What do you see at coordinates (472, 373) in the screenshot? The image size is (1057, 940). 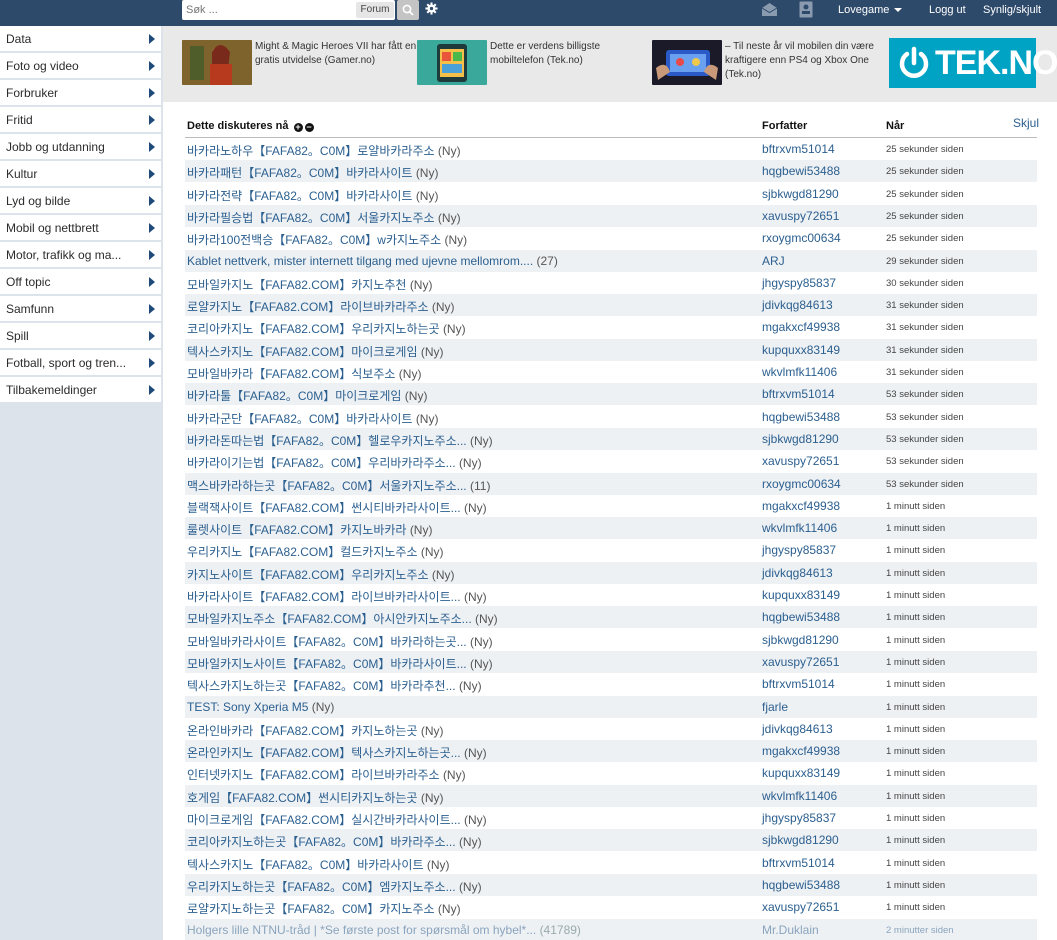 I see `topic-title-link: 모바일바카라【FAFA82.COM】식보주소 (Ny)` at bounding box center [472, 373].